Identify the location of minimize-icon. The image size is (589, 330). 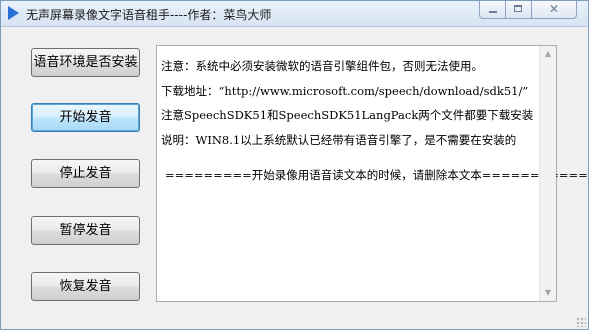
(493, 12).